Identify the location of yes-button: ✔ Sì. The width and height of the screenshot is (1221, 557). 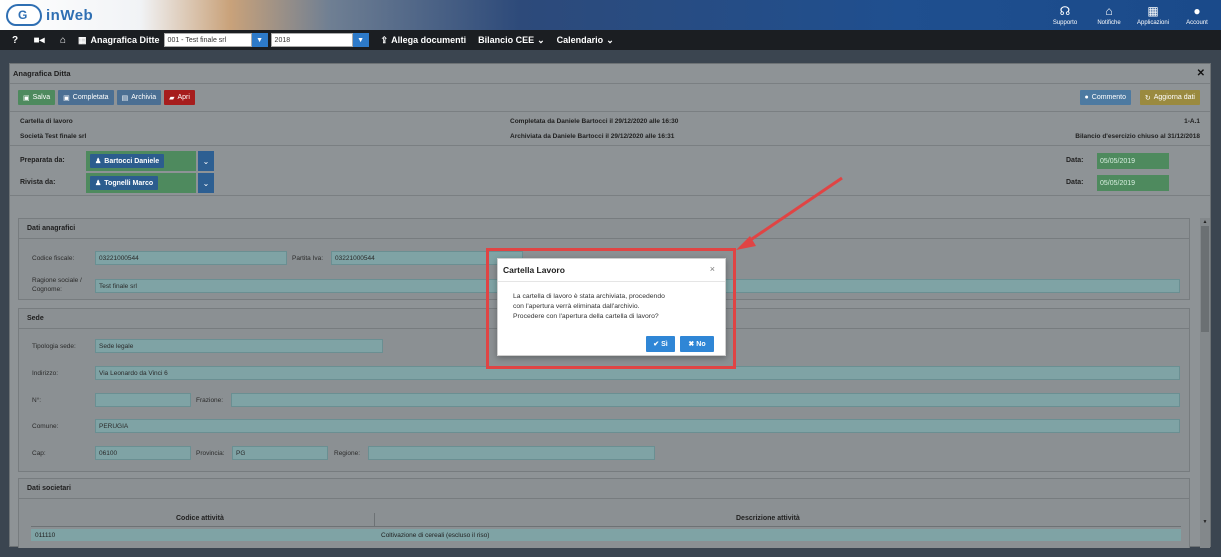
(660, 344).